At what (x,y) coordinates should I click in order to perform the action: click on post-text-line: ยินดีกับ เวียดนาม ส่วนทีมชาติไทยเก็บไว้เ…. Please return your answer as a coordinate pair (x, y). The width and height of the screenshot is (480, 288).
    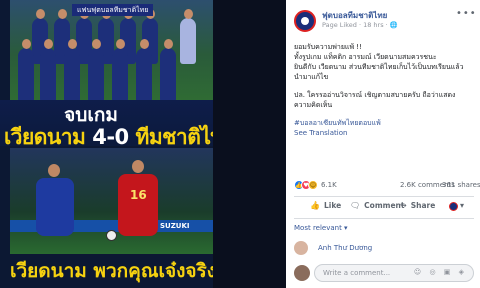
    Looking at the image, I should click on (379, 67).